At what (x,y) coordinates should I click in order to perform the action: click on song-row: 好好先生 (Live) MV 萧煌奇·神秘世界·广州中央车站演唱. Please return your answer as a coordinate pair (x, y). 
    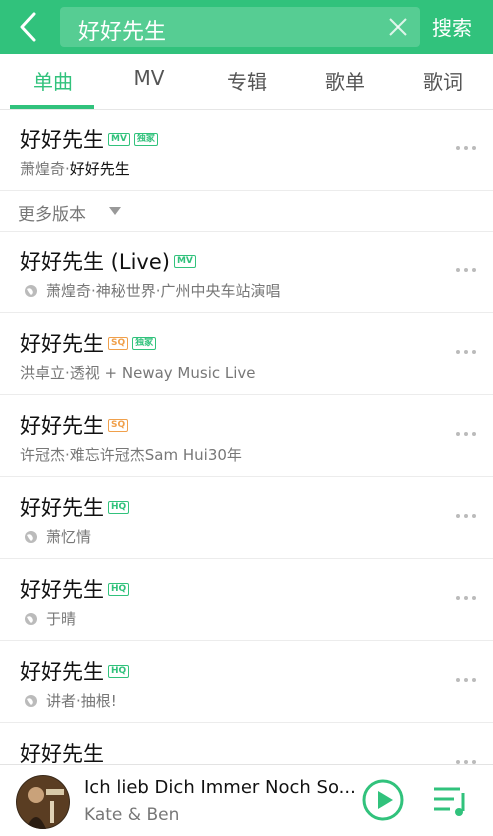
    Looking at the image, I should click on (246, 272).